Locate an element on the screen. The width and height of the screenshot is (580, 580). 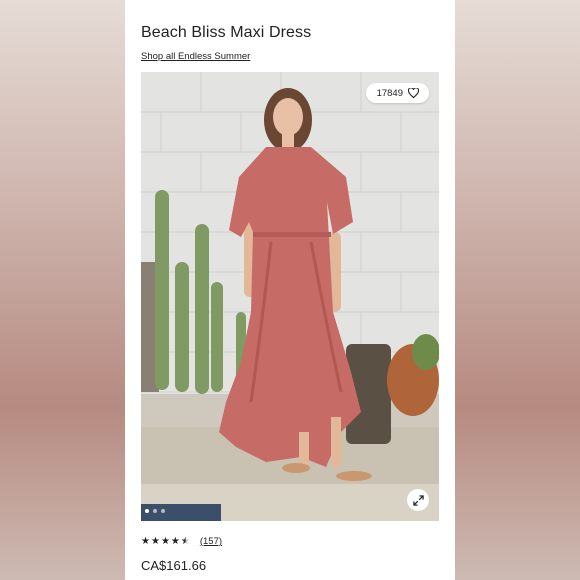
gallery-pagination is located at coordinates (155, 511).